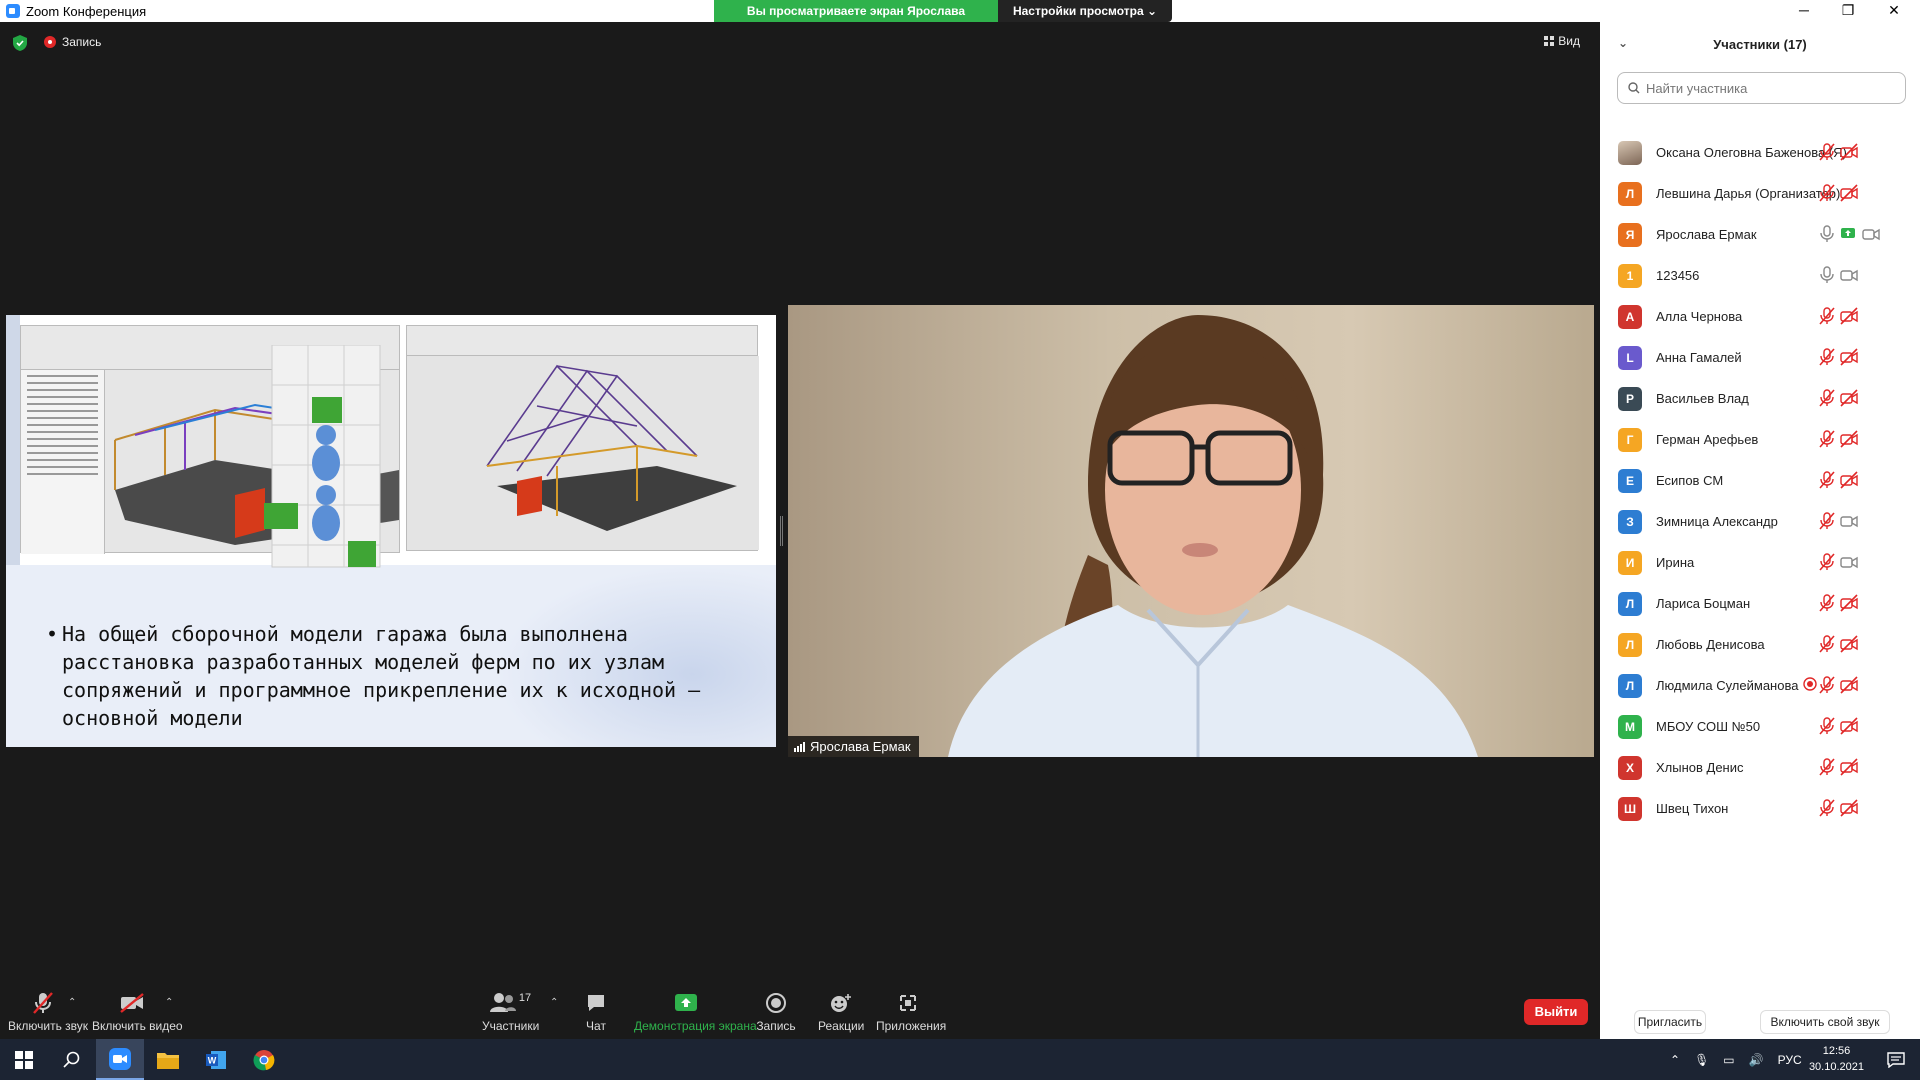 This screenshot has width=1920, height=1080. Describe the element at coordinates (1630, 357) in the screenshot. I see `participant-avatar: L` at that location.